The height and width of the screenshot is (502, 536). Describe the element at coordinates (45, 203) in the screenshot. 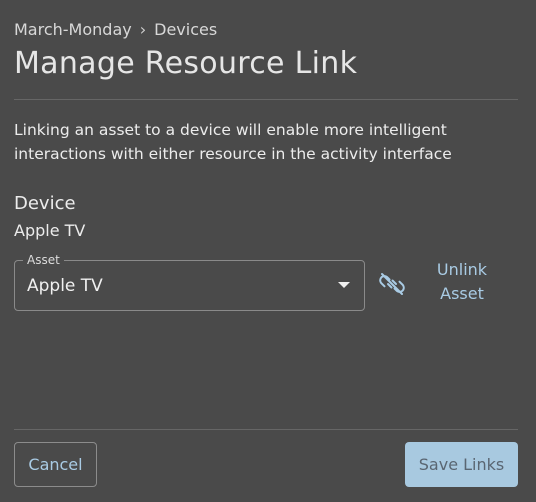

I see `device-heading: Device` at that location.